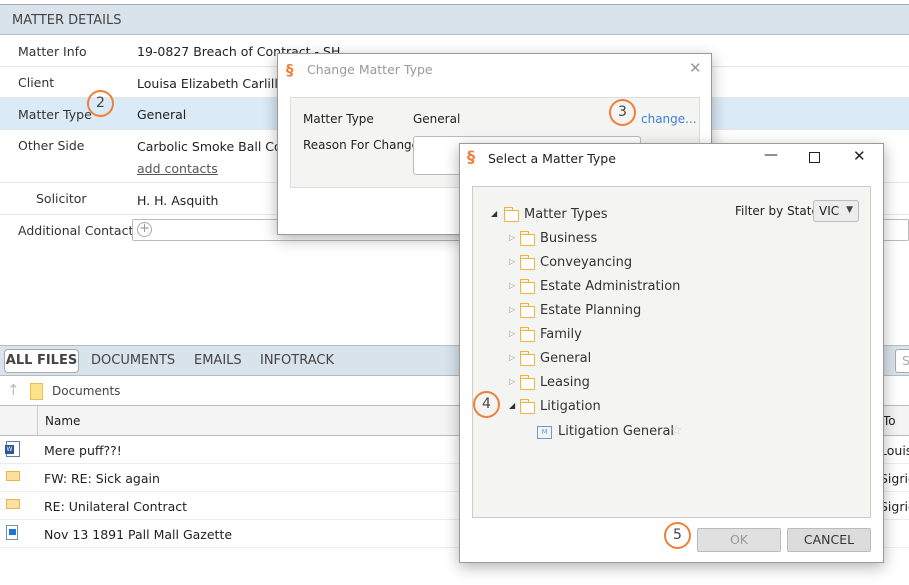 This screenshot has height=585, width=909. Describe the element at coordinates (177, 168) in the screenshot. I see `add-contacts-link: add contacts` at that location.